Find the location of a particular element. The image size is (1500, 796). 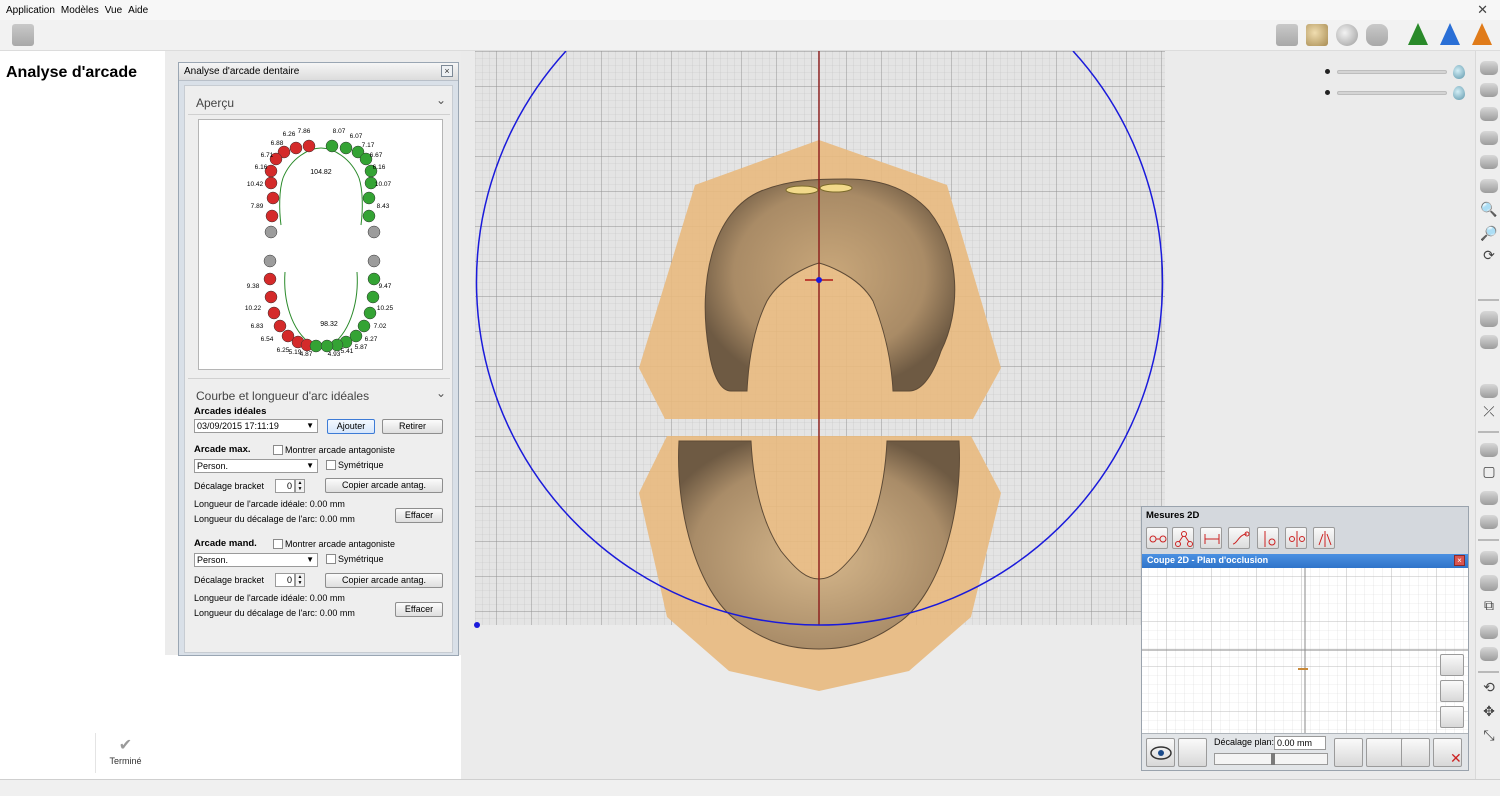

disc-icon is located at coordinates (1347, 35).